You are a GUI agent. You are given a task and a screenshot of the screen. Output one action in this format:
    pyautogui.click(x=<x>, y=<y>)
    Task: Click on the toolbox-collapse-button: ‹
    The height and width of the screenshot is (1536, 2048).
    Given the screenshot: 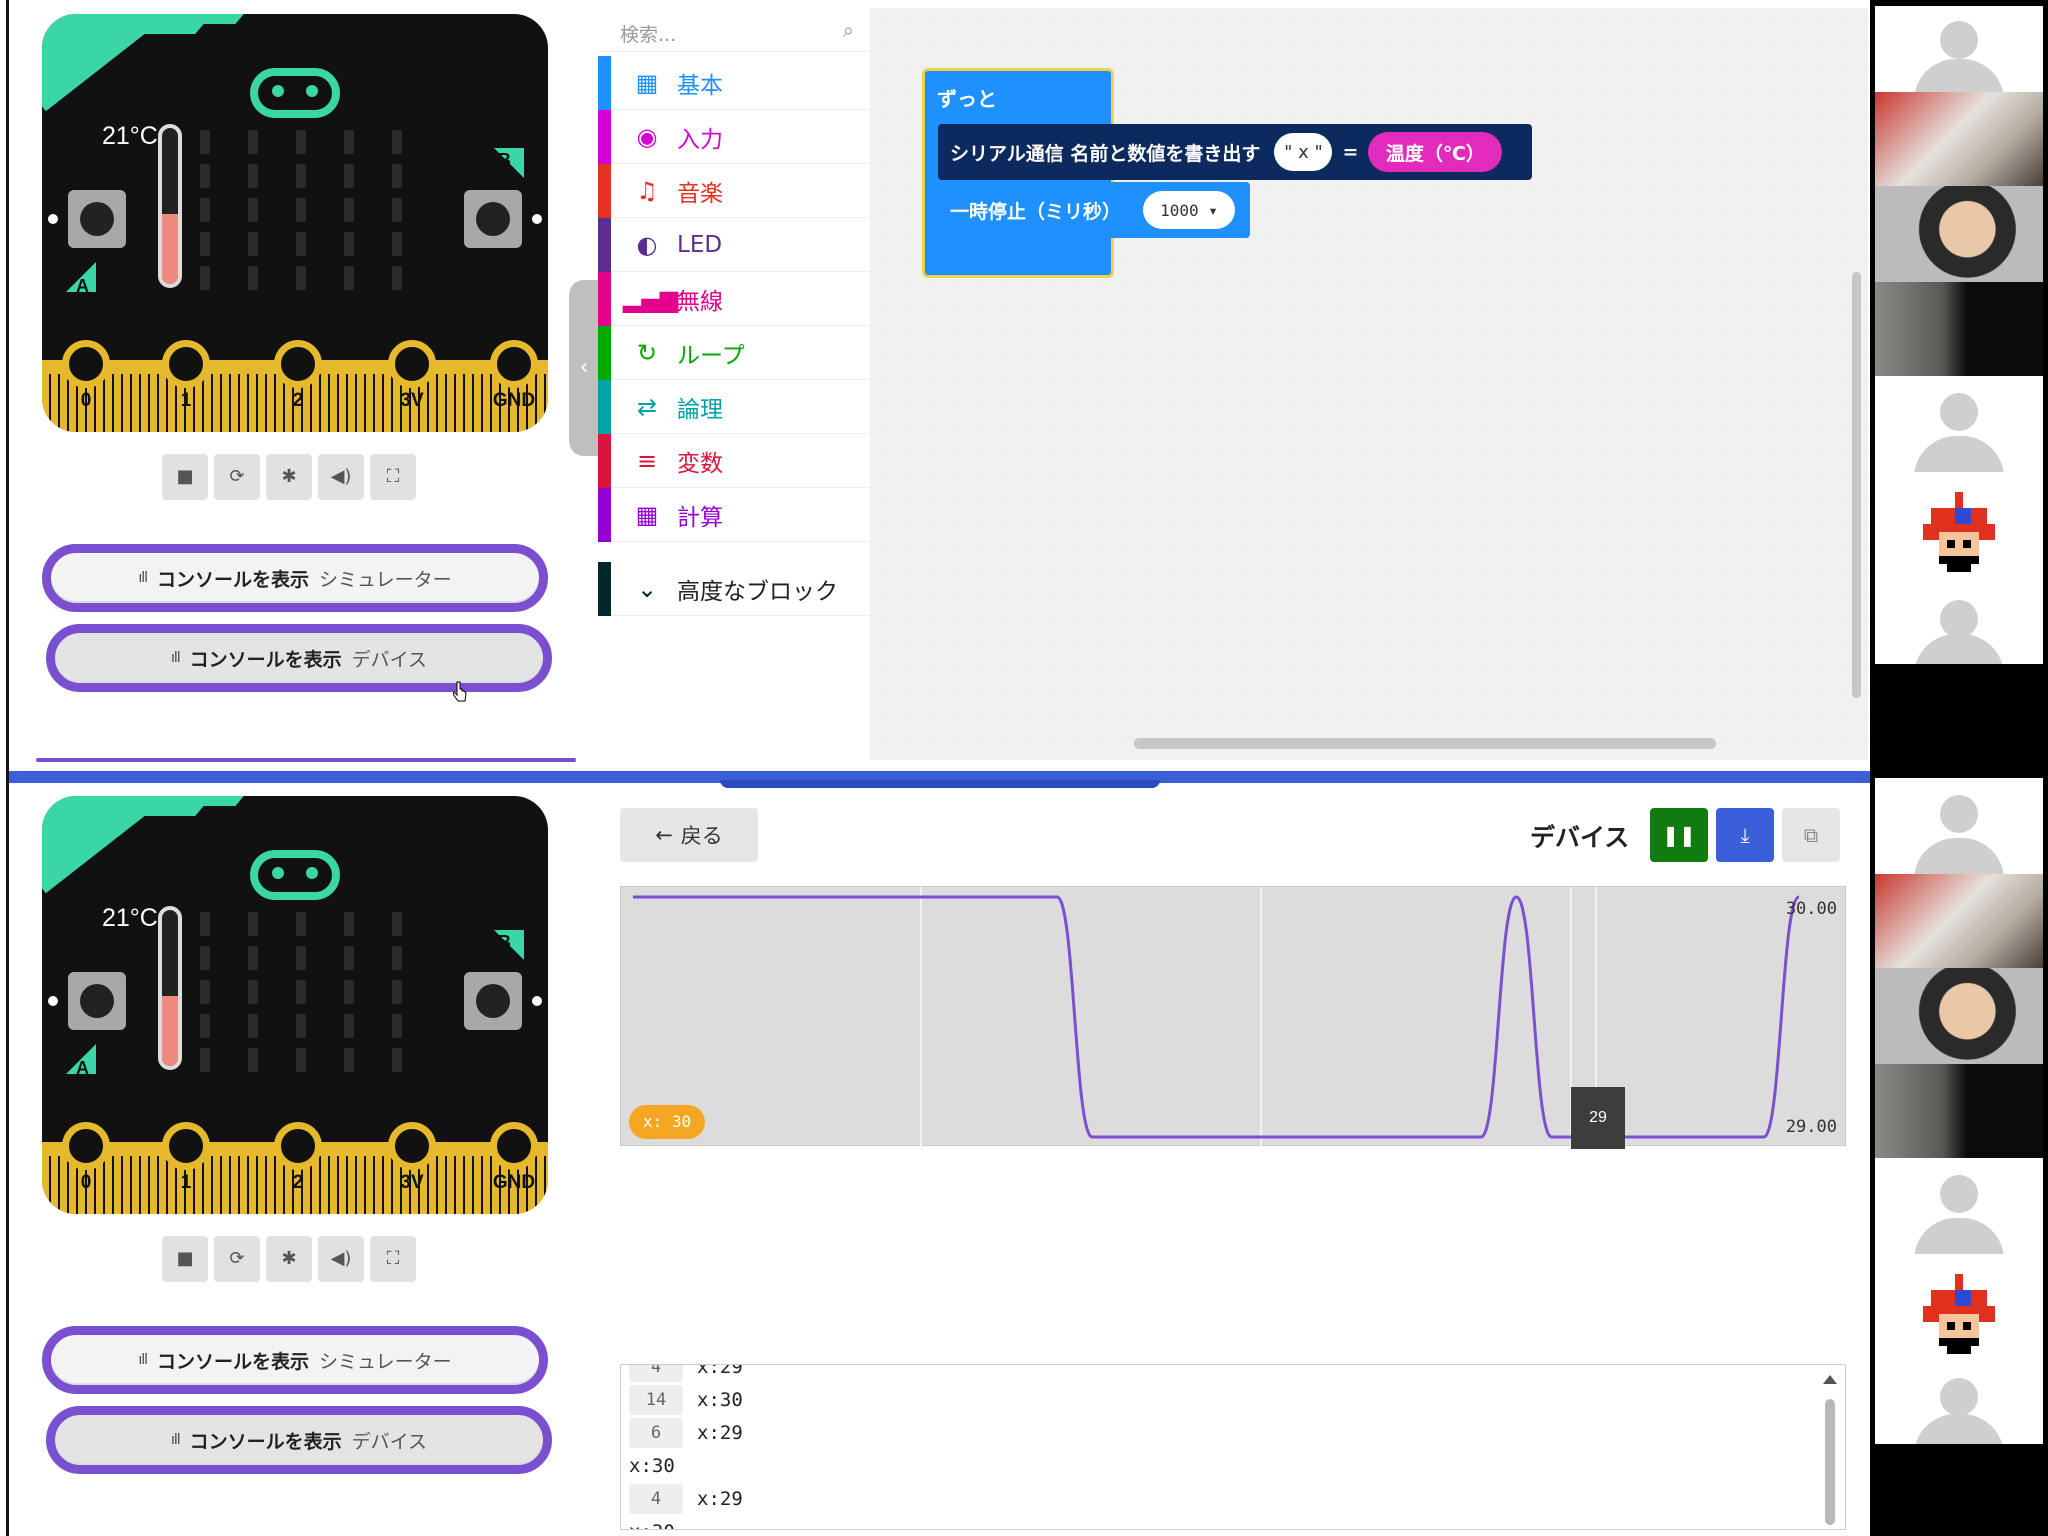 What is the action you would take?
    pyautogui.click(x=584, y=368)
    